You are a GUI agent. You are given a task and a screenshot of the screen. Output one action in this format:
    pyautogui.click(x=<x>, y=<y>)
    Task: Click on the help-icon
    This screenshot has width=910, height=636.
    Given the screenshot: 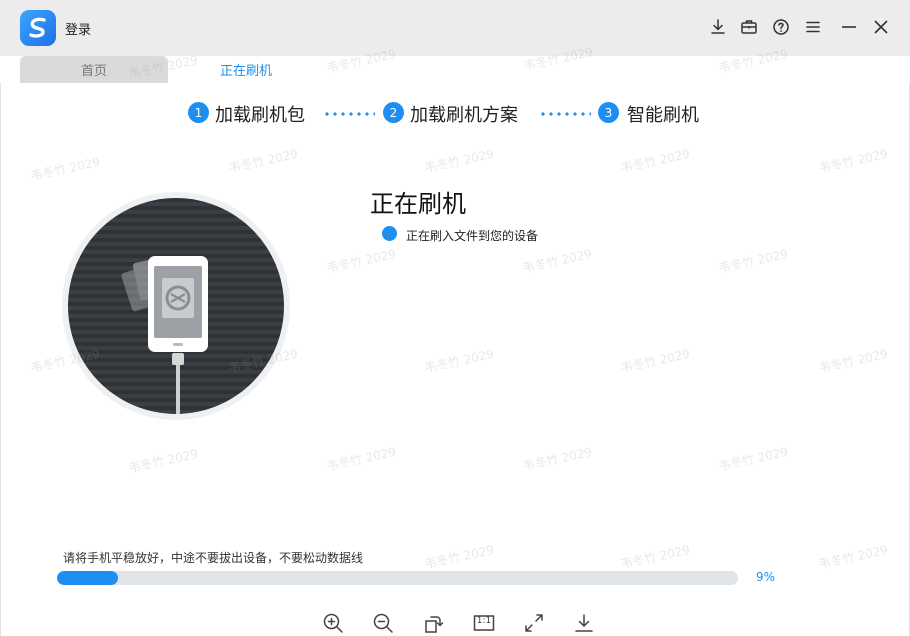 What is the action you would take?
    pyautogui.click(x=781, y=27)
    